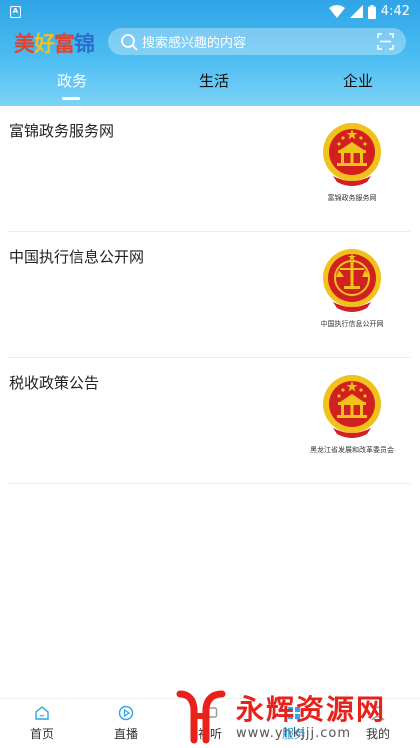 This screenshot has width=420, height=748. I want to click on search-icon, so click(129, 41).